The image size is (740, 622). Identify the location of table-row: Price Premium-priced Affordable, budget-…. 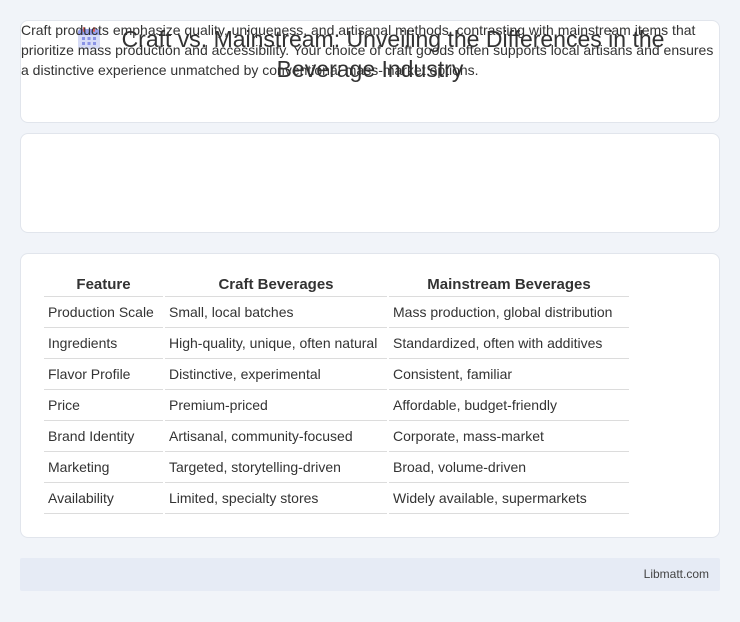
(336, 405).